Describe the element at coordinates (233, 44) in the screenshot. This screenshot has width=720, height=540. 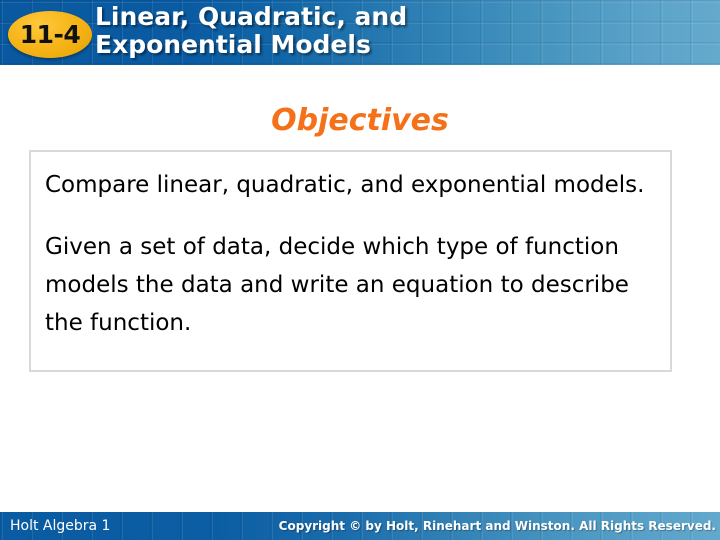
I see `page-title-line-2: Exponential Models` at that location.